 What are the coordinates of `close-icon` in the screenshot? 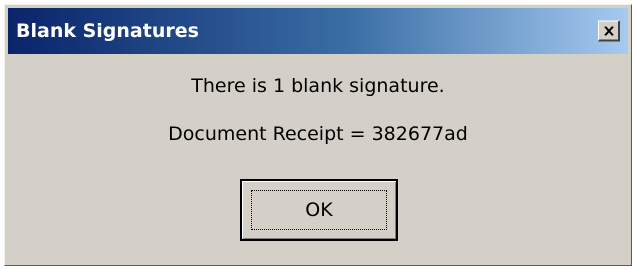 It's located at (608, 30).